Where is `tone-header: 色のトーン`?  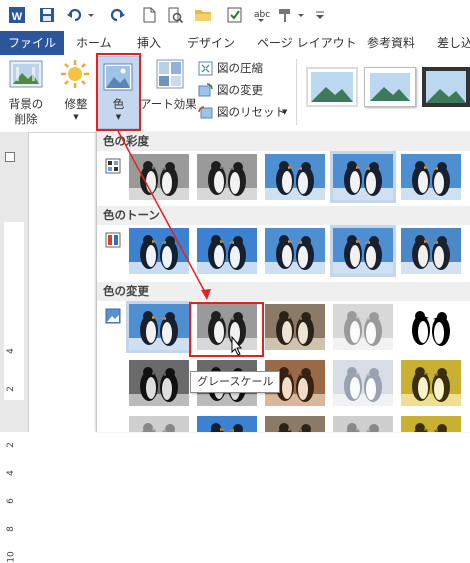
tone-header: 色のトーン is located at coordinates (283, 215).